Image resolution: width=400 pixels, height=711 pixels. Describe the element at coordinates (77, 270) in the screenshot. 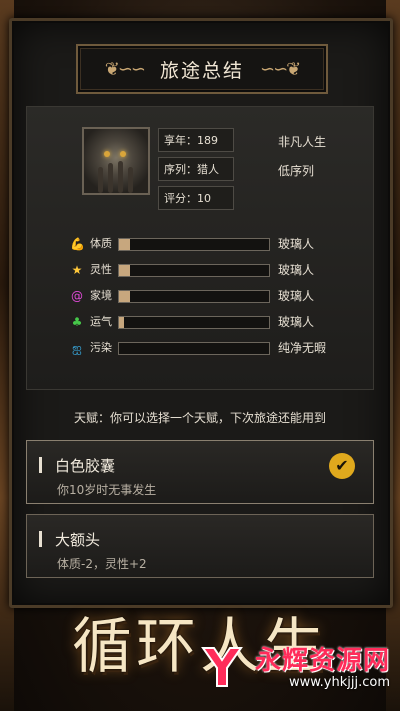

I see `star-icon: ★` at that location.